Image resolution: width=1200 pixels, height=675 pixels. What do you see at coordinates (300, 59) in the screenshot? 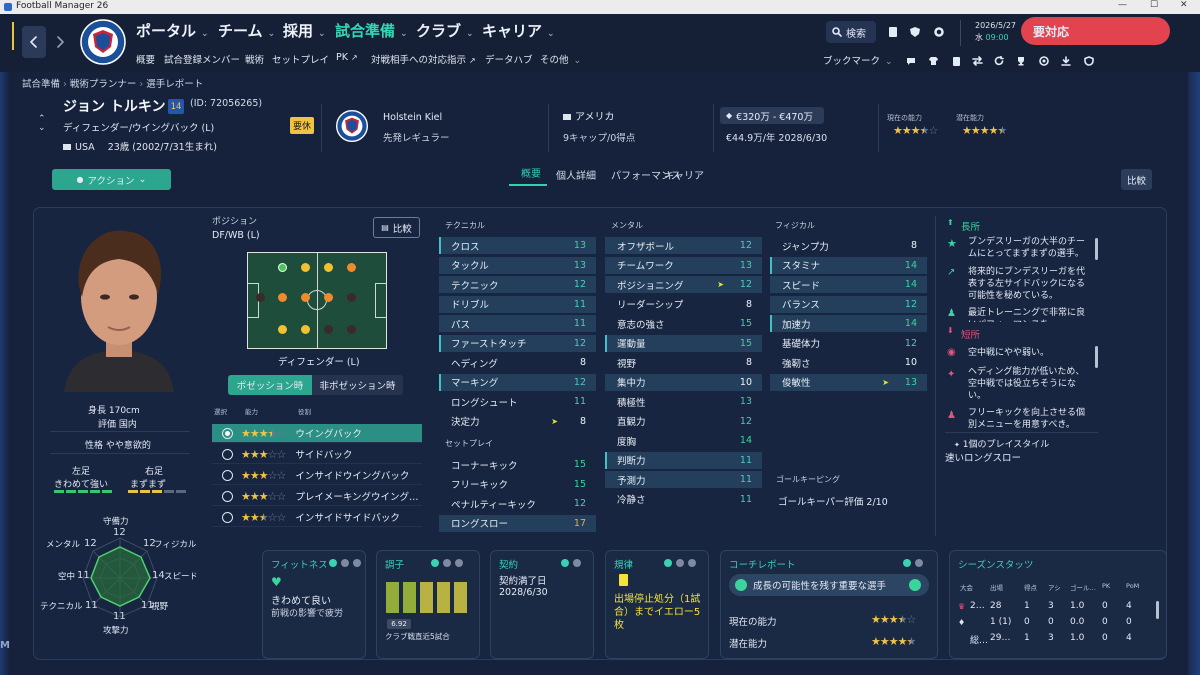
I see `subnav-set-pieces: セットプレイ` at bounding box center [300, 59].